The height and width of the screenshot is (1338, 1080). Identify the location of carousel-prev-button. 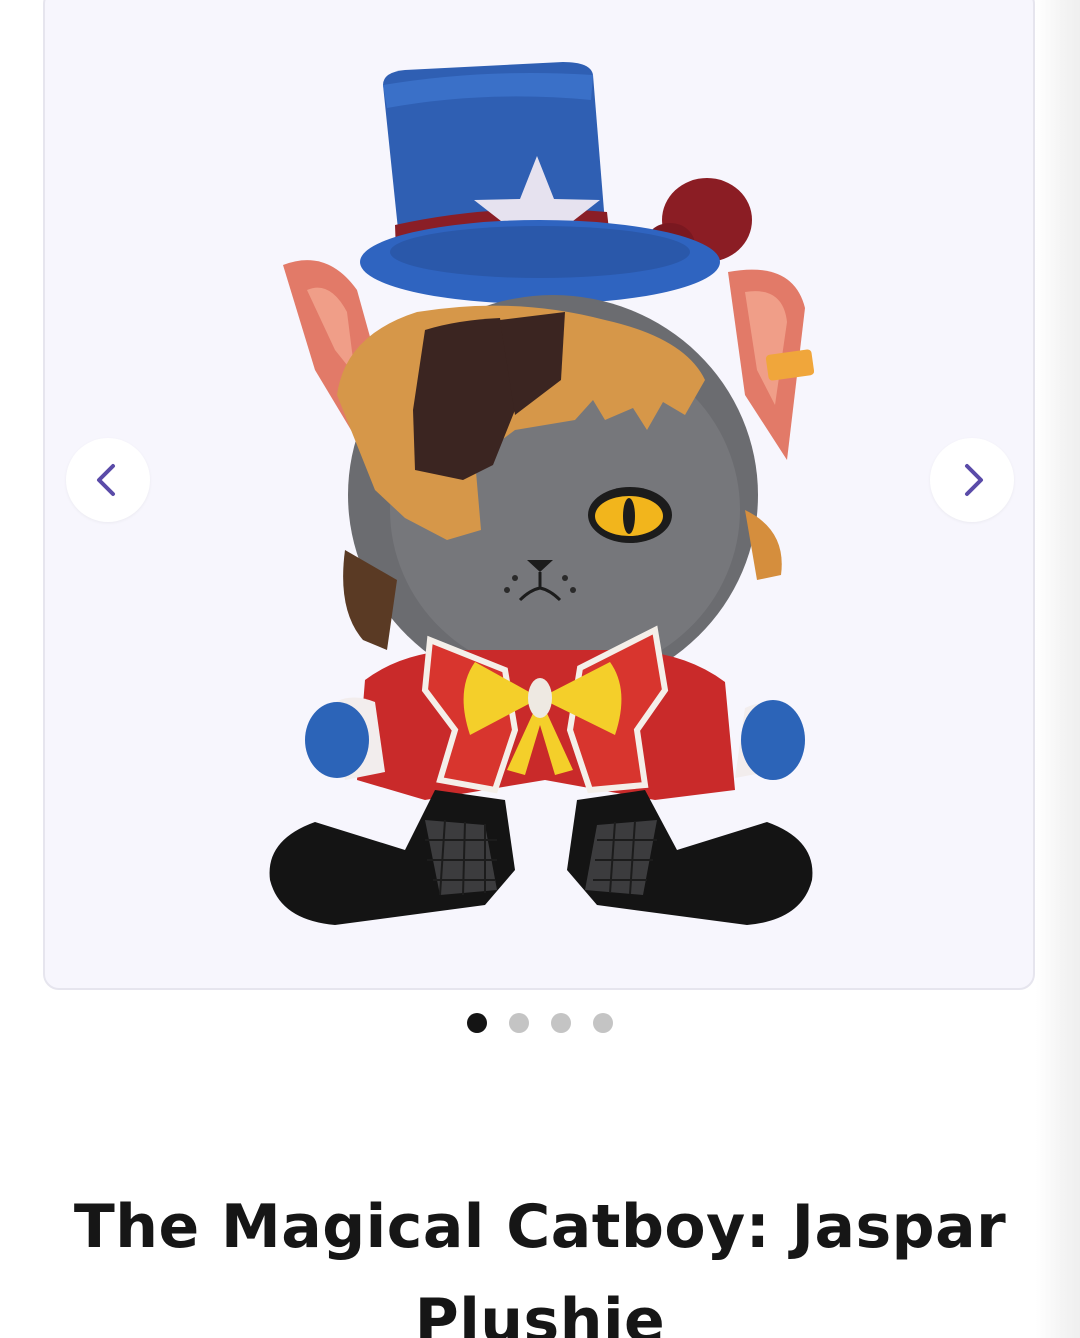
(108, 480).